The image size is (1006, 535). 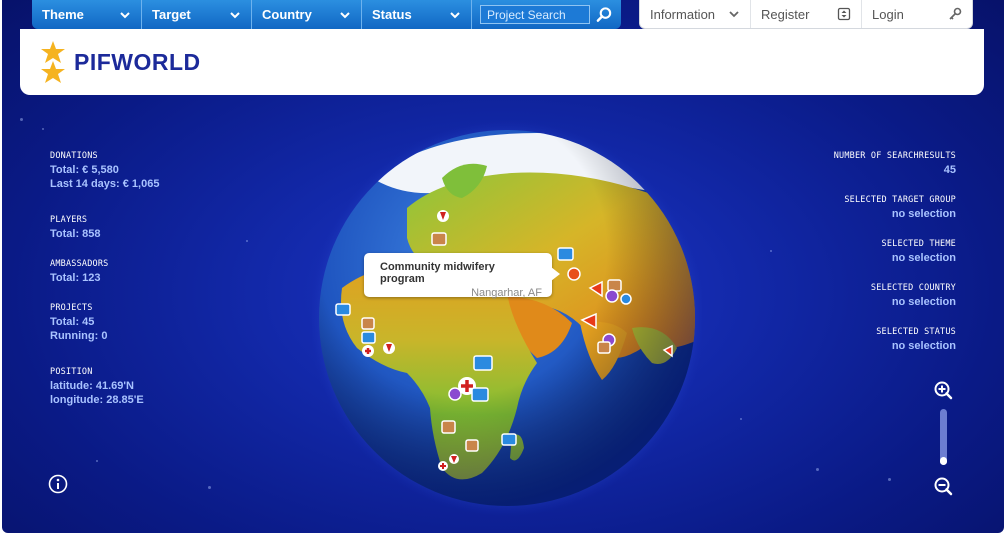 I want to click on info-icon, so click(x=58, y=484).